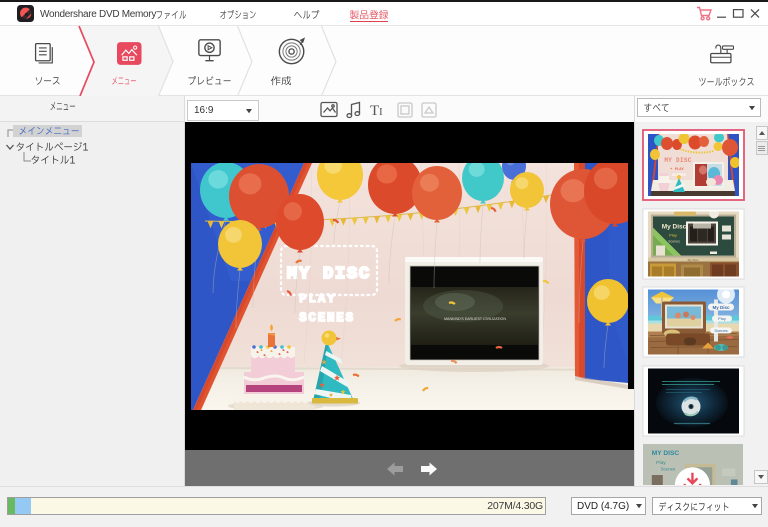 The image size is (768, 527). What do you see at coordinates (327, 318) in the screenshot?
I see `svg-text: SCENES` at bounding box center [327, 318].